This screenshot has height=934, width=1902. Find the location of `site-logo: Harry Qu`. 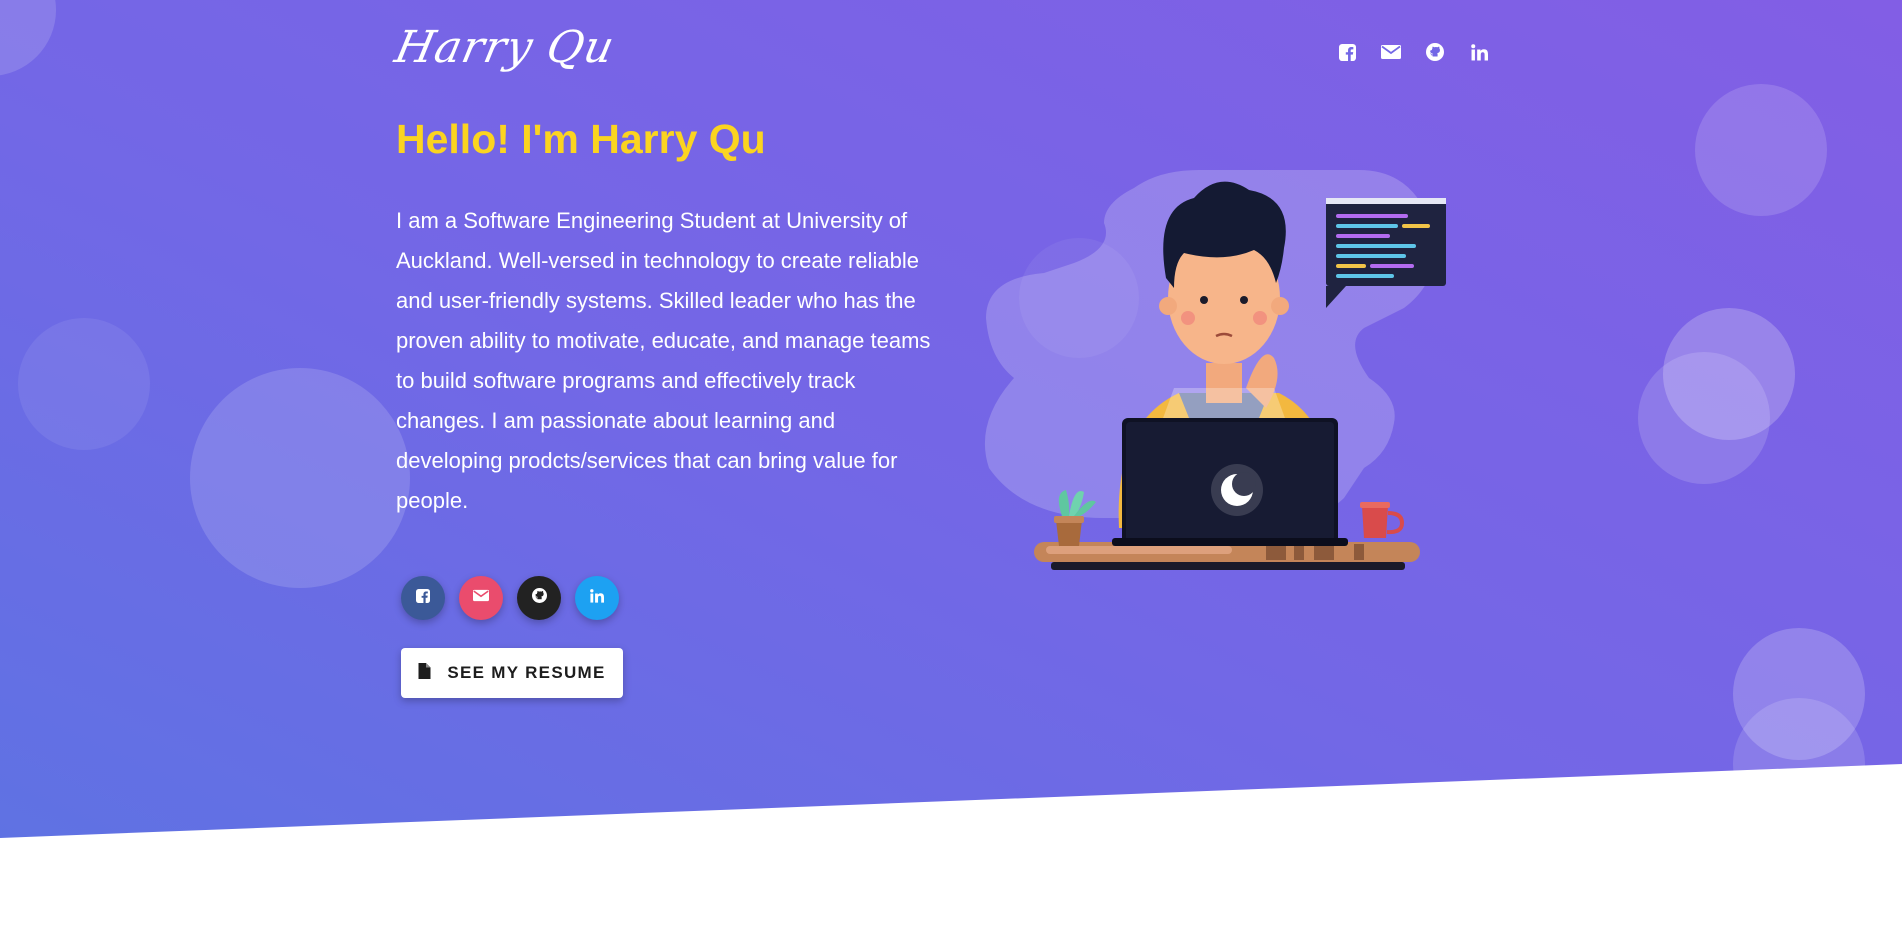

site-logo: Harry Qu is located at coordinates (505, 47).